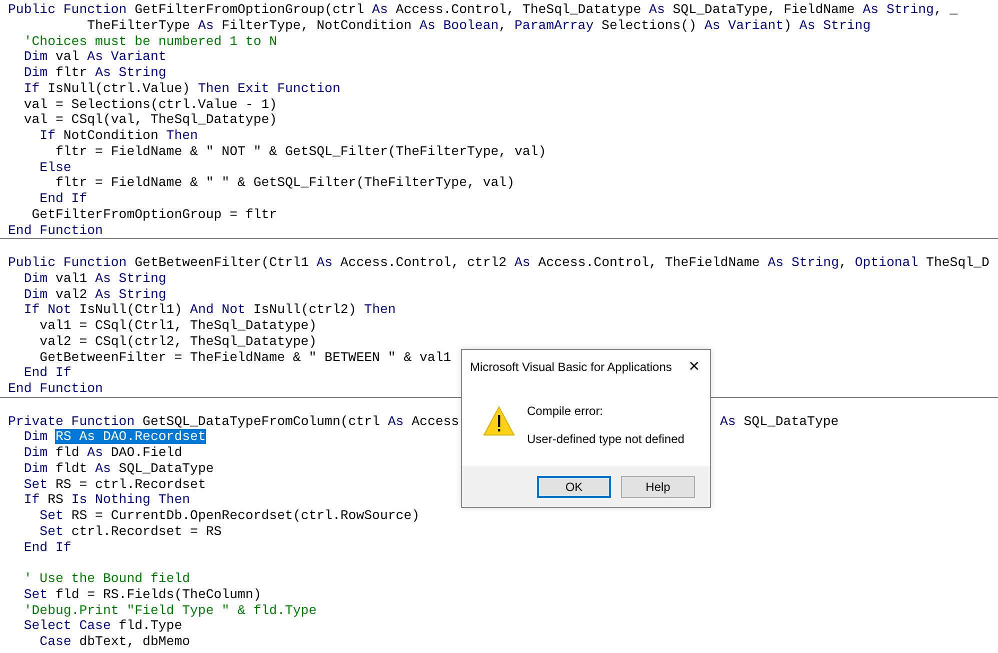 The height and width of the screenshot is (653, 998). What do you see at coordinates (478, 26) in the screenshot?
I see `code-line: TheFilterType As FilterType, NotCondition As Boolean, ParamArray Selections() As Variant) As String` at bounding box center [478, 26].